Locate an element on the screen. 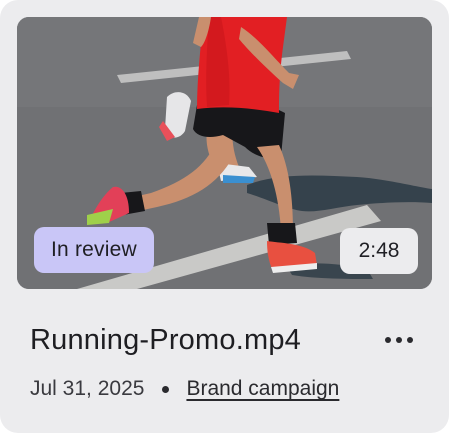  status-badge: In review is located at coordinates (94, 250).